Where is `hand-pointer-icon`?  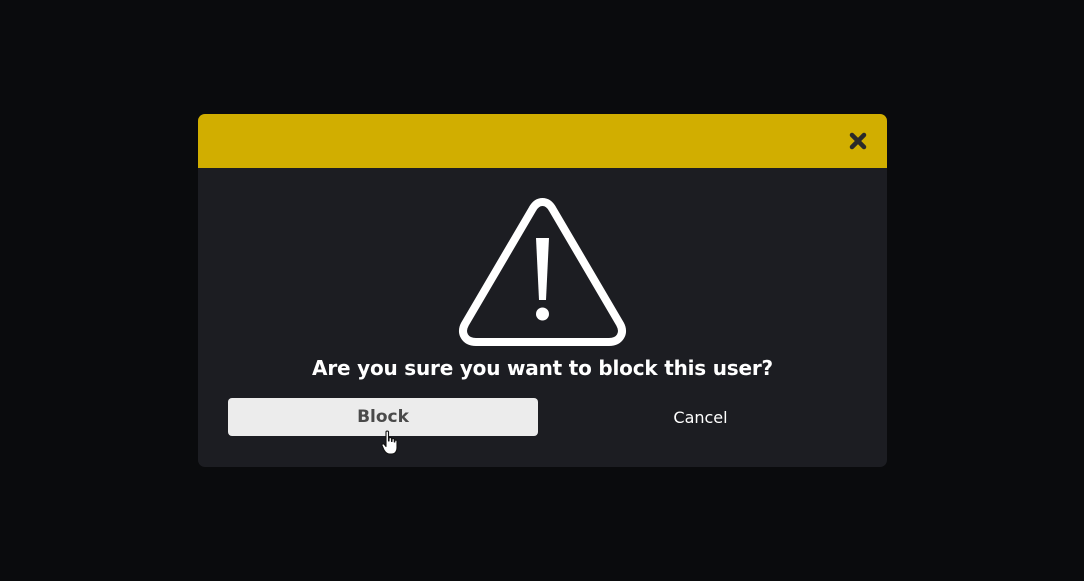
hand-pointer-icon is located at coordinates (389, 442).